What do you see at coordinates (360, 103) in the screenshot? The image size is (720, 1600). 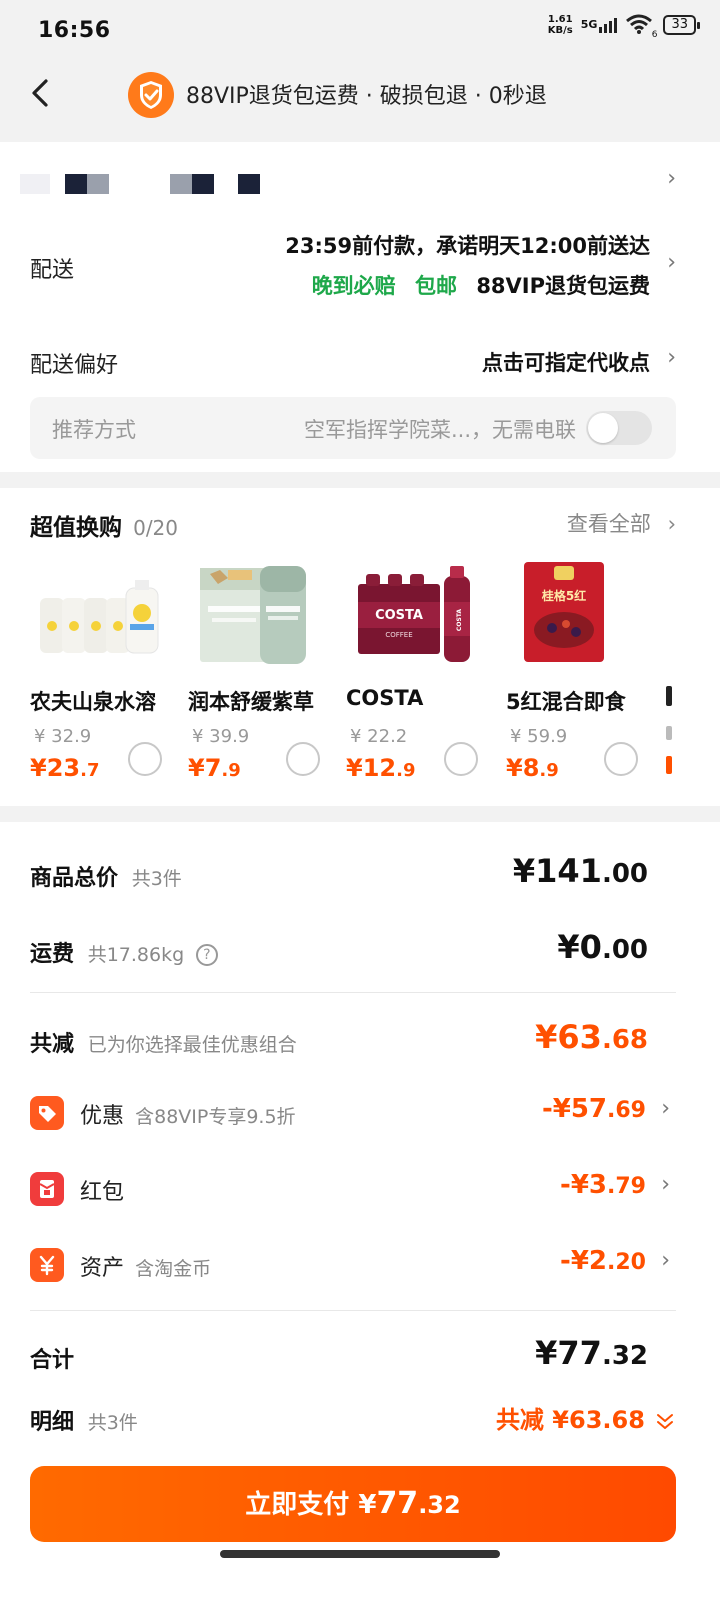 I see `top-bar: 88VIP退货包运费 · 破损包退 · 0秒退` at bounding box center [360, 103].